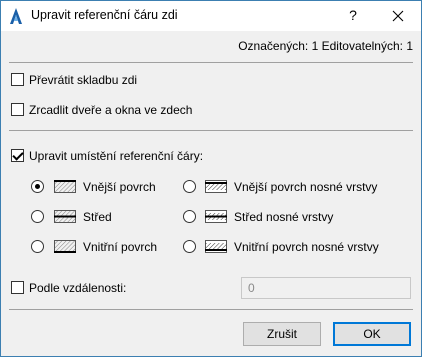 This screenshot has height=357, width=422. What do you see at coordinates (17, 155) in the screenshot?
I see `edit-reference-line-checkbox` at bounding box center [17, 155].